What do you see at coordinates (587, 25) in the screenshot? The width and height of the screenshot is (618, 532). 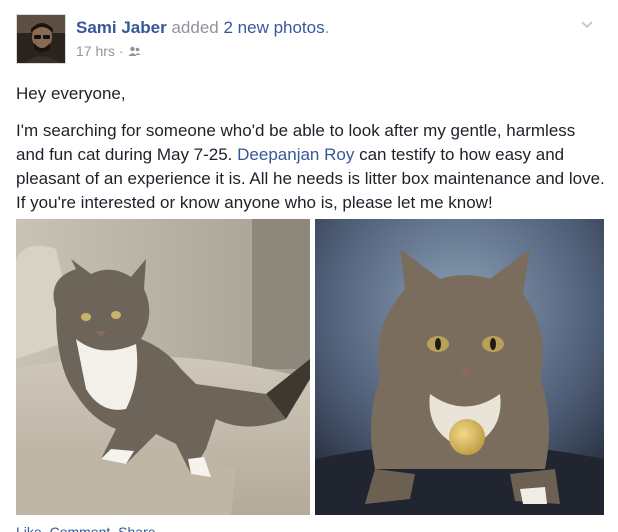 I see `chevron-down-icon` at bounding box center [587, 25].